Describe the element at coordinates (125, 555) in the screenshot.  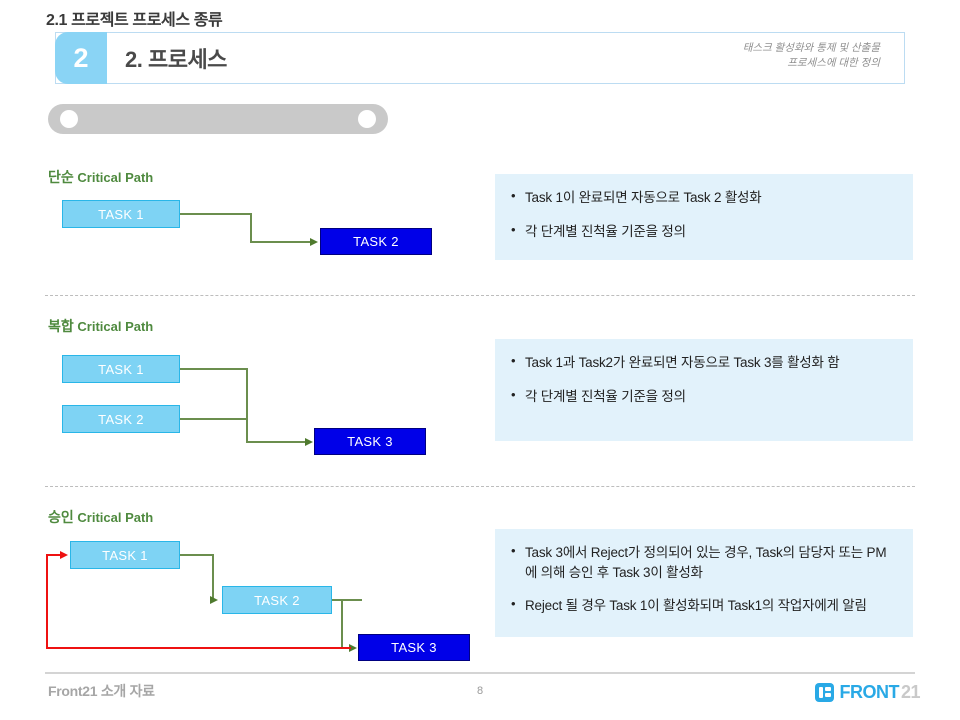
I see `task-box-approval-task1: TASK 1` at that location.